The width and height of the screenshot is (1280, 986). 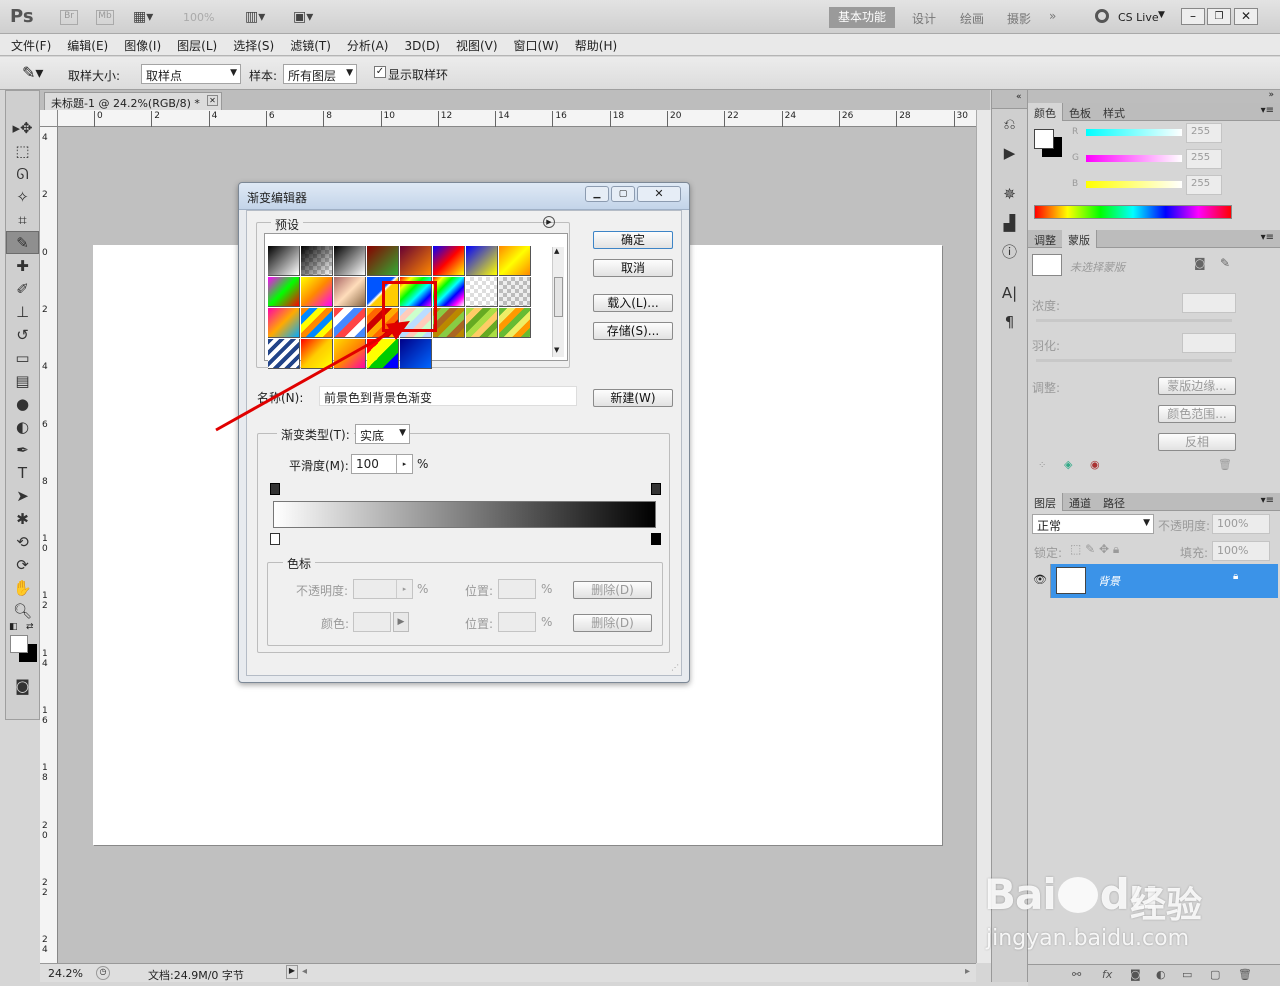 What do you see at coordinates (1215, 974) in the screenshot?
I see `new-layer-icon: ▢` at bounding box center [1215, 974].